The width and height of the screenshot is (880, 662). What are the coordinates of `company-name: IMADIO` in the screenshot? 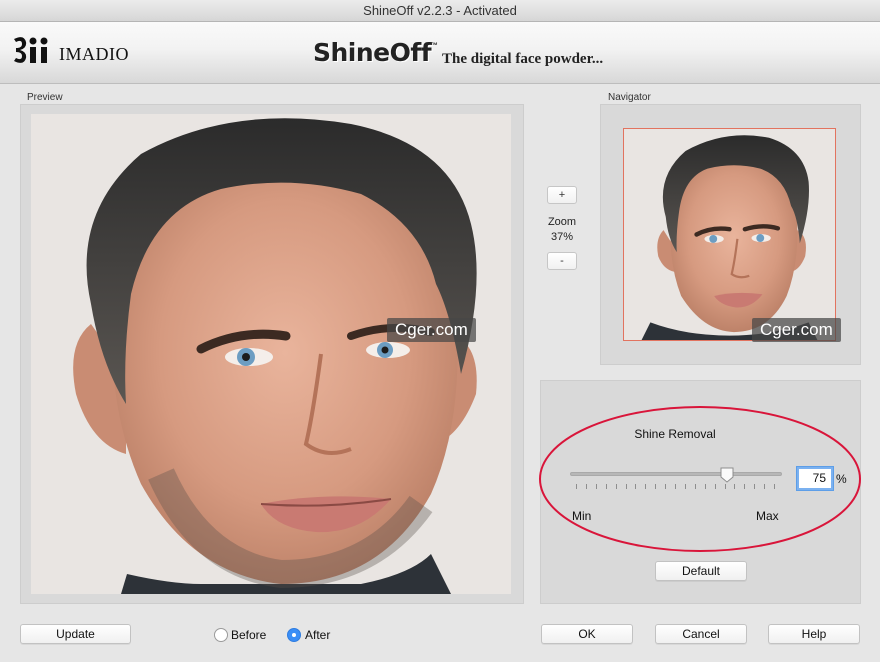 It's located at (94, 54).